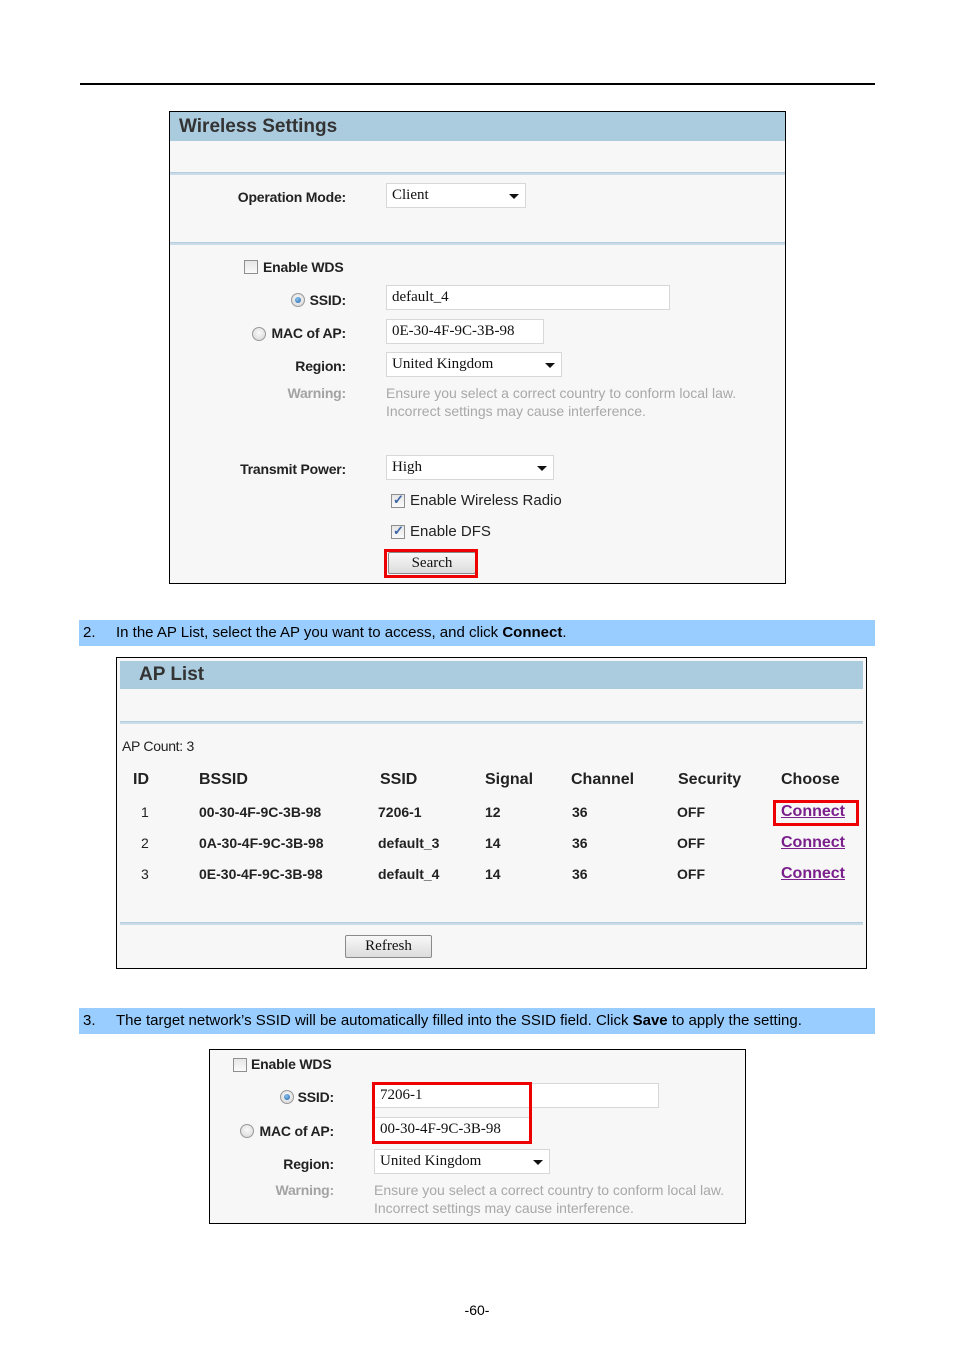 The width and height of the screenshot is (954, 1350). I want to click on column-header-signal: Signal, so click(509, 779).